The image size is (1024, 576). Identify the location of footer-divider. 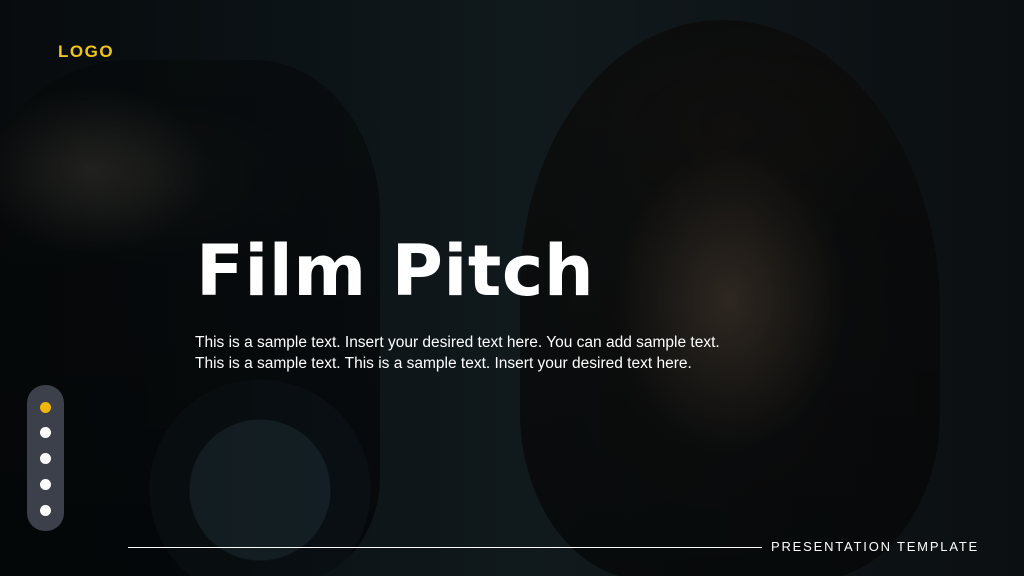
(445, 547).